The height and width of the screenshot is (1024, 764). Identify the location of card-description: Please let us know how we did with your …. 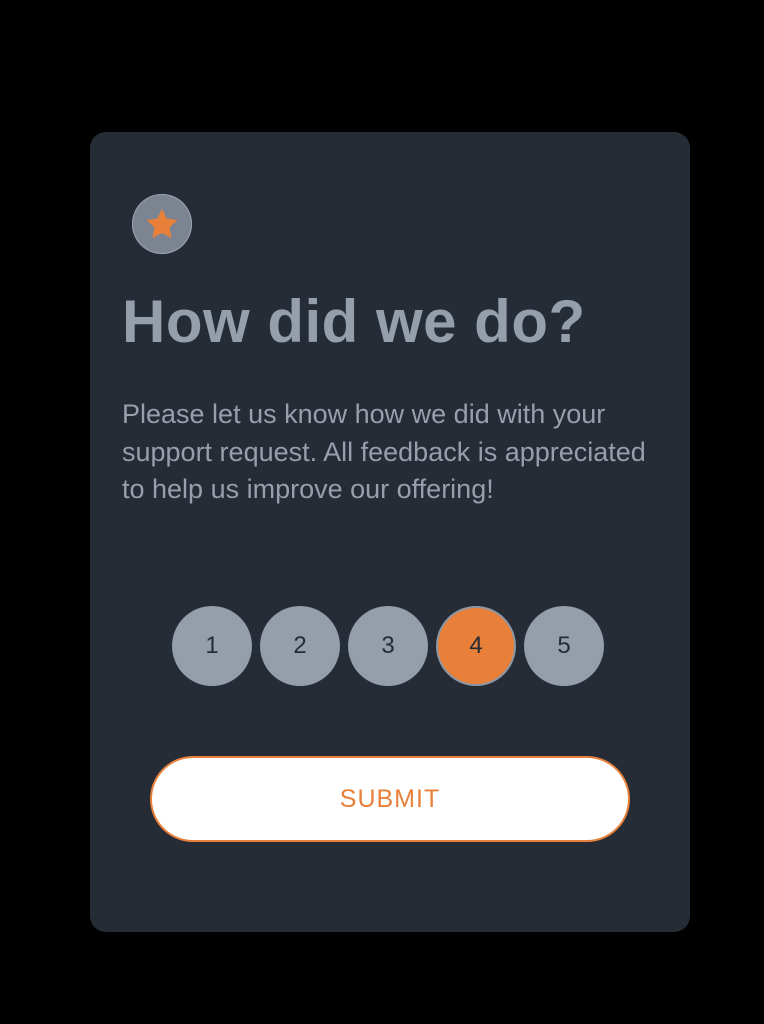
(384, 451).